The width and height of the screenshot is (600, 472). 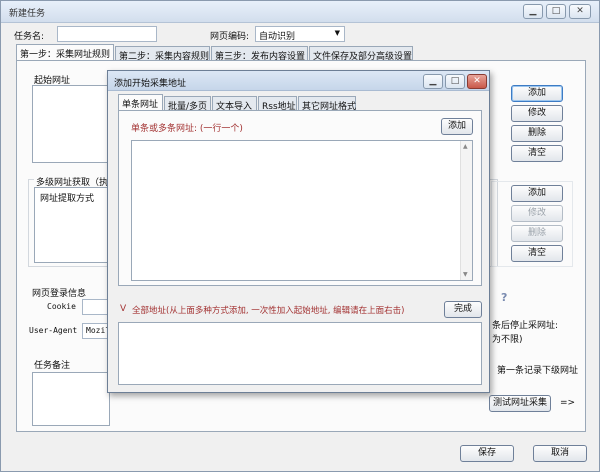 What do you see at coordinates (234, 104) in the screenshot?
I see `dialog-tab-text-import: 文本导入` at bounding box center [234, 104].